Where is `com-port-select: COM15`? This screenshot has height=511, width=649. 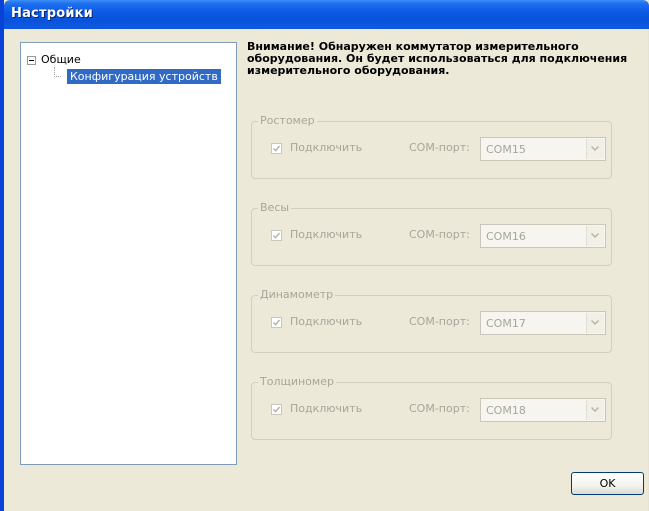 com-port-select: COM15 is located at coordinates (543, 149).